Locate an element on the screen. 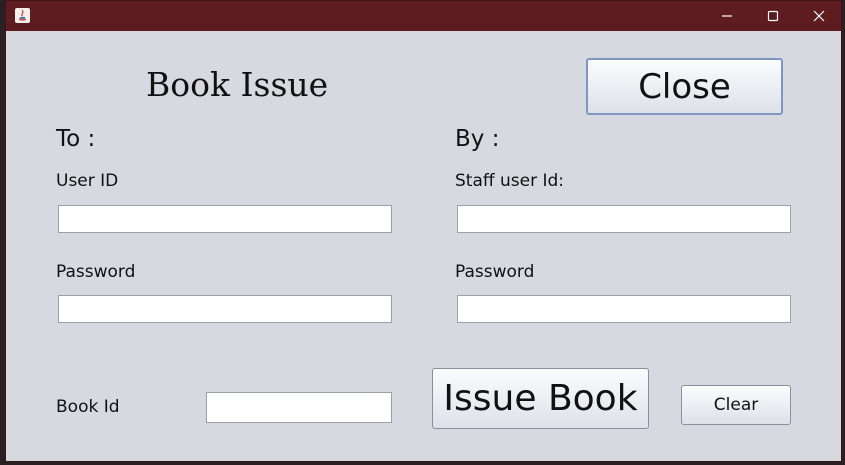  issue-book-button: Issue Book is located at coordinates (540, 398).